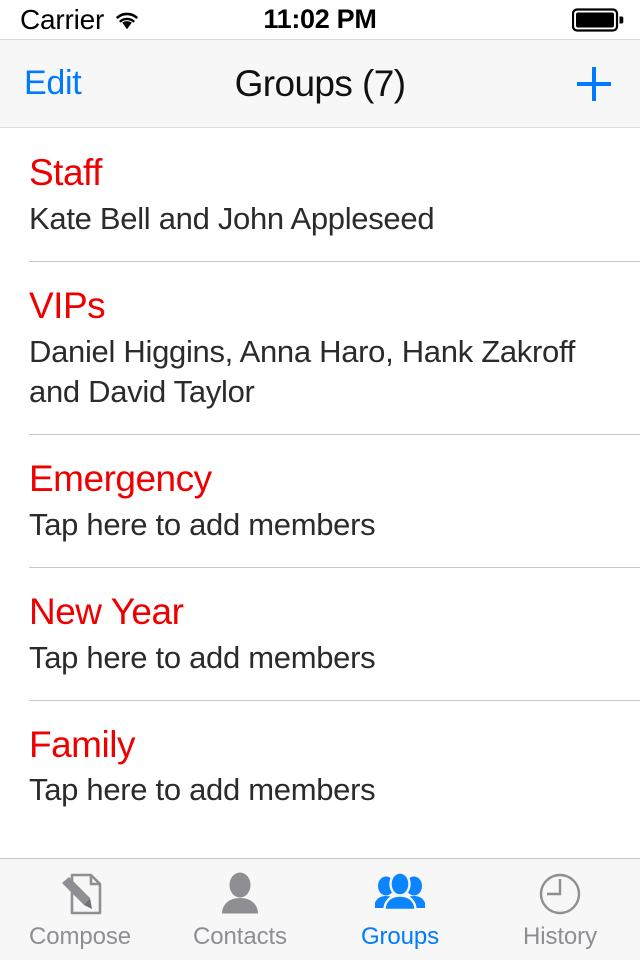  I want to click on list-item: New Year Tap here to add members, so click(320, 633).